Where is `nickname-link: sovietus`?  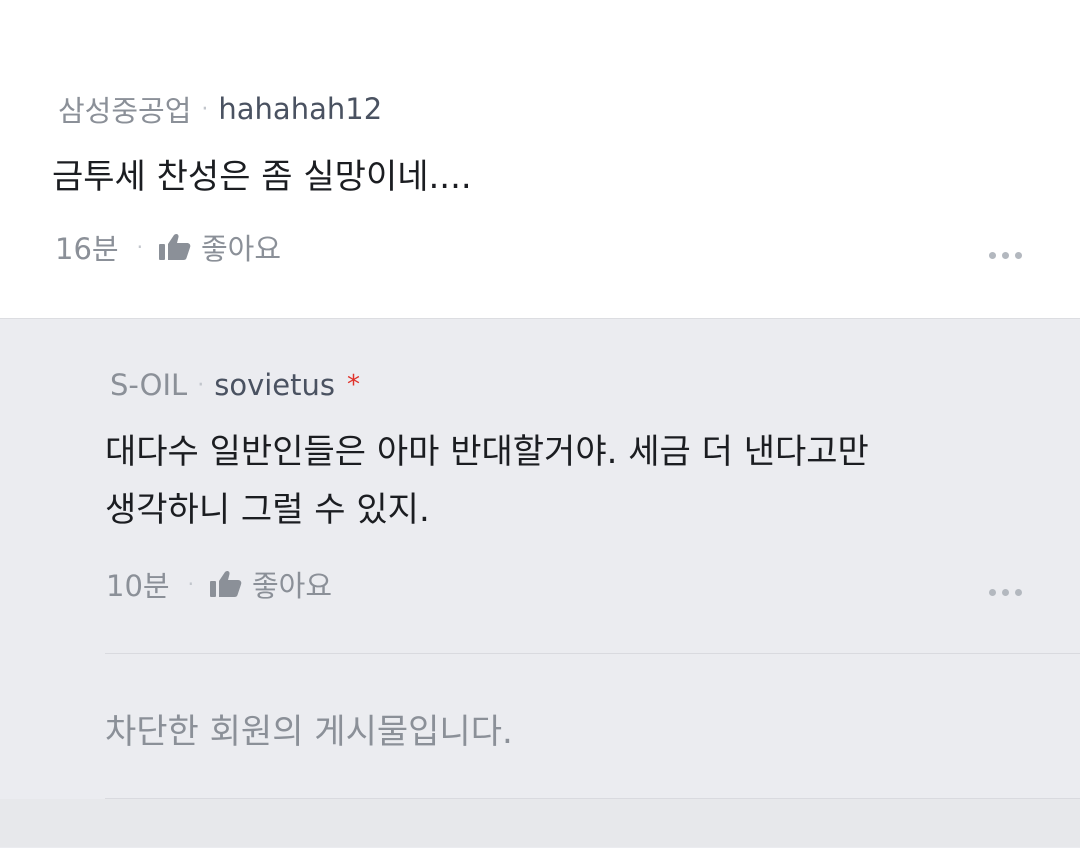 nickname-link: sovietus is located at coordinates (274, 385).